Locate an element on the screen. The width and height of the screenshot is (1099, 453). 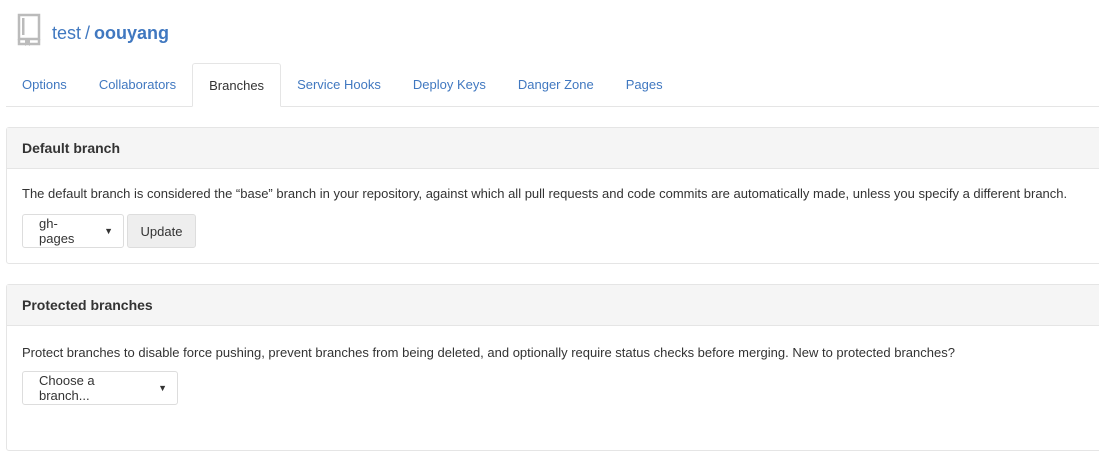
repo-header: test / oouyang is located at coordinates (92, 30).